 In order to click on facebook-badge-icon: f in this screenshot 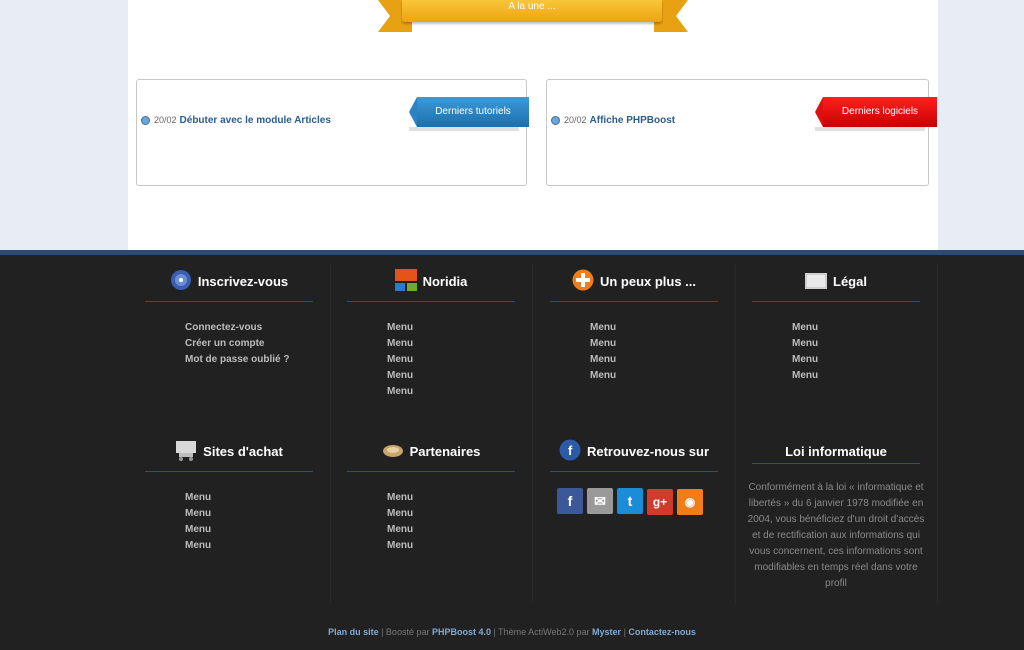, I will do `click(570, 450)`.